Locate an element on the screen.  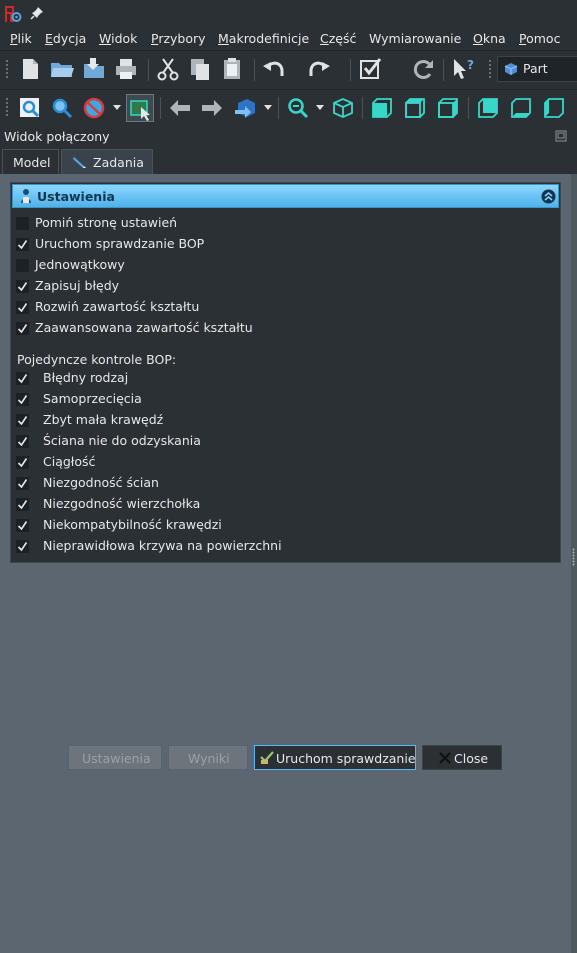
refresh-icon is located at coordinates (423, 69).